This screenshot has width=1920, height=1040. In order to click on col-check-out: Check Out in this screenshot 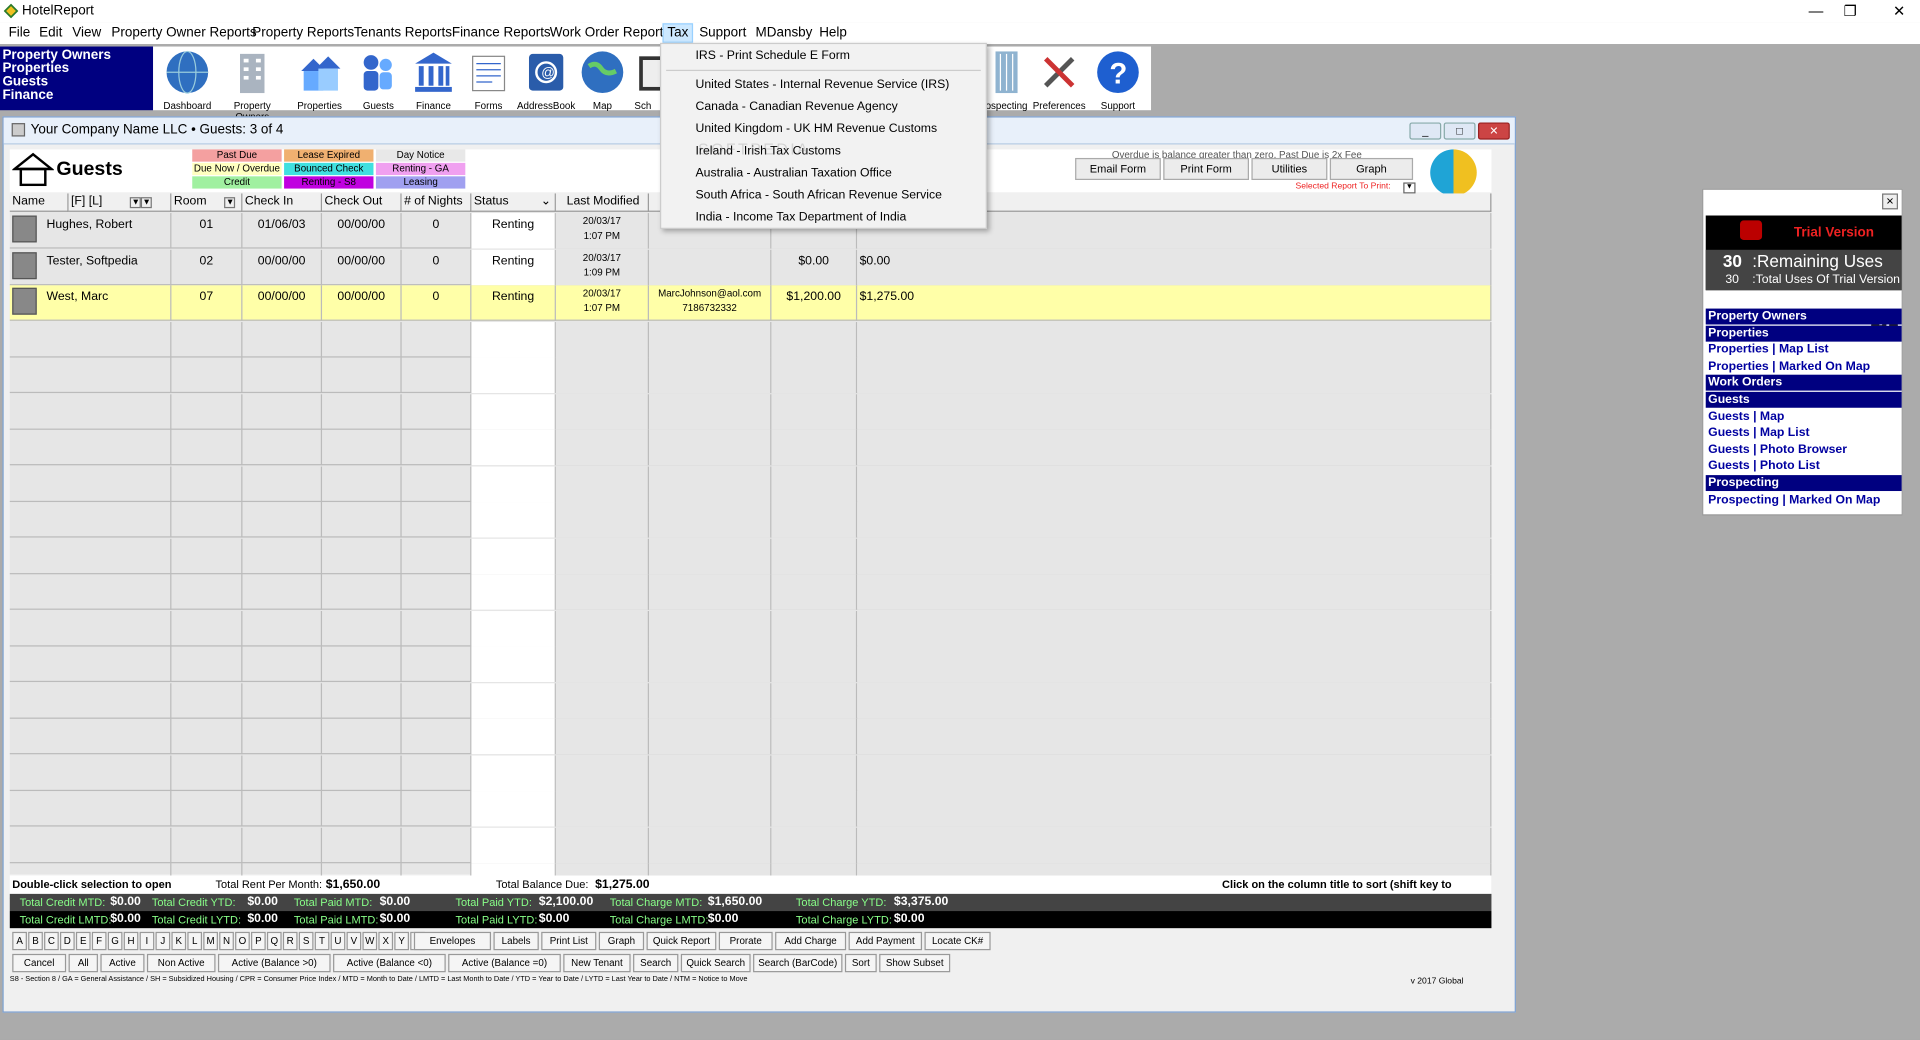, I will do `click(362, 202)`.